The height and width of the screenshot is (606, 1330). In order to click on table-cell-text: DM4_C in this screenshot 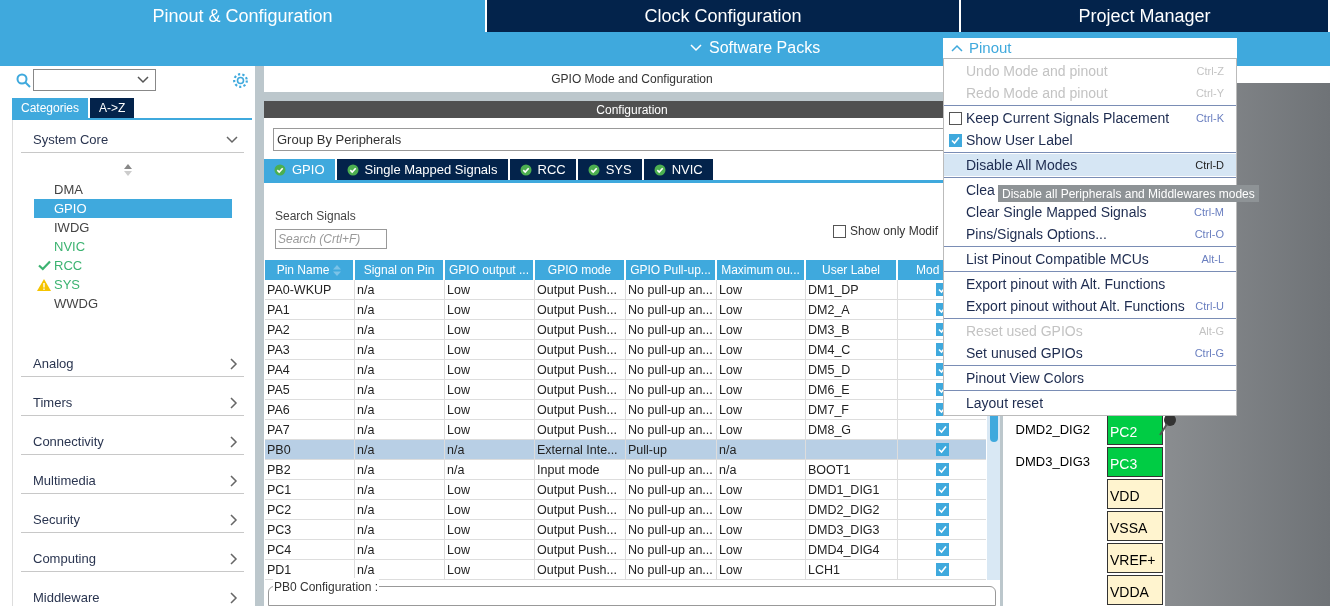, I will do `click(829, 350)`.